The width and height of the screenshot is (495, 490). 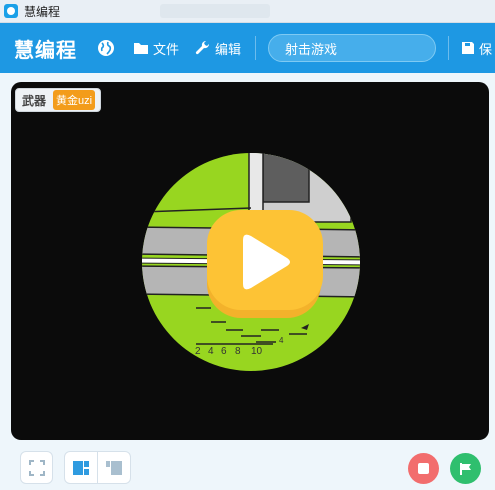 What do you see at coordinates (42, 11) in the screenshot?
I see `window-title: 慧编程` at bounding box center [42, 11].